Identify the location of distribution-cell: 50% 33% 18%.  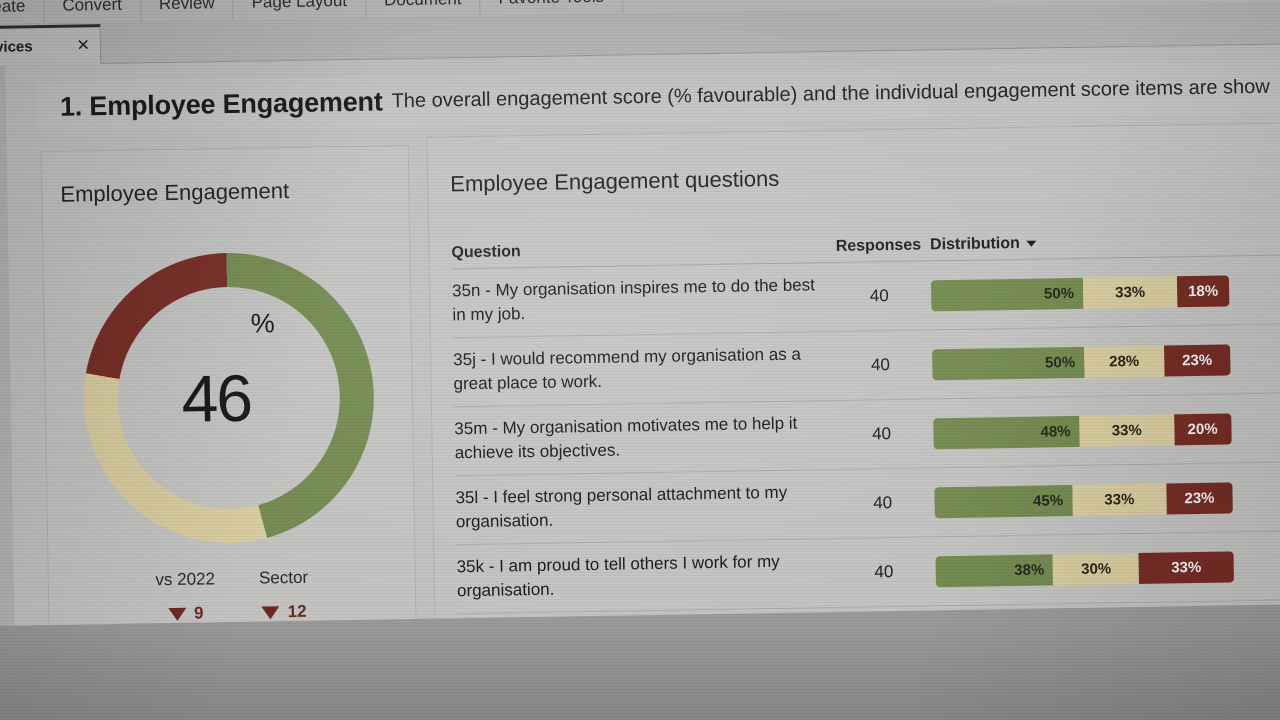
(1084, 292).